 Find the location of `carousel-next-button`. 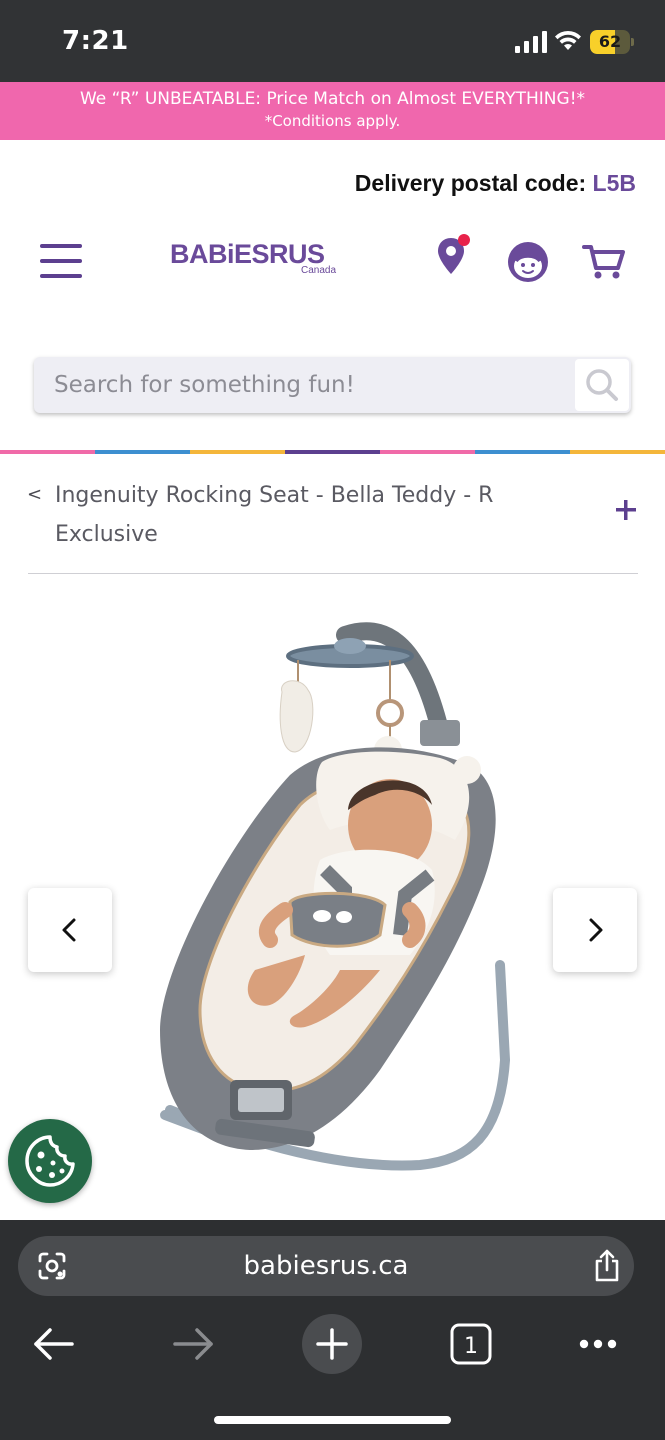

carousel-next-button is located at coordinates (595, 930).